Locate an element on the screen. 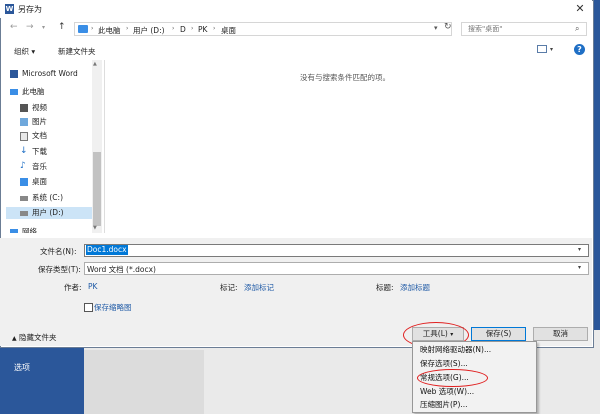  sidebar-item-drive-c: 系统 (C:) is located at coordinates (49, 198).